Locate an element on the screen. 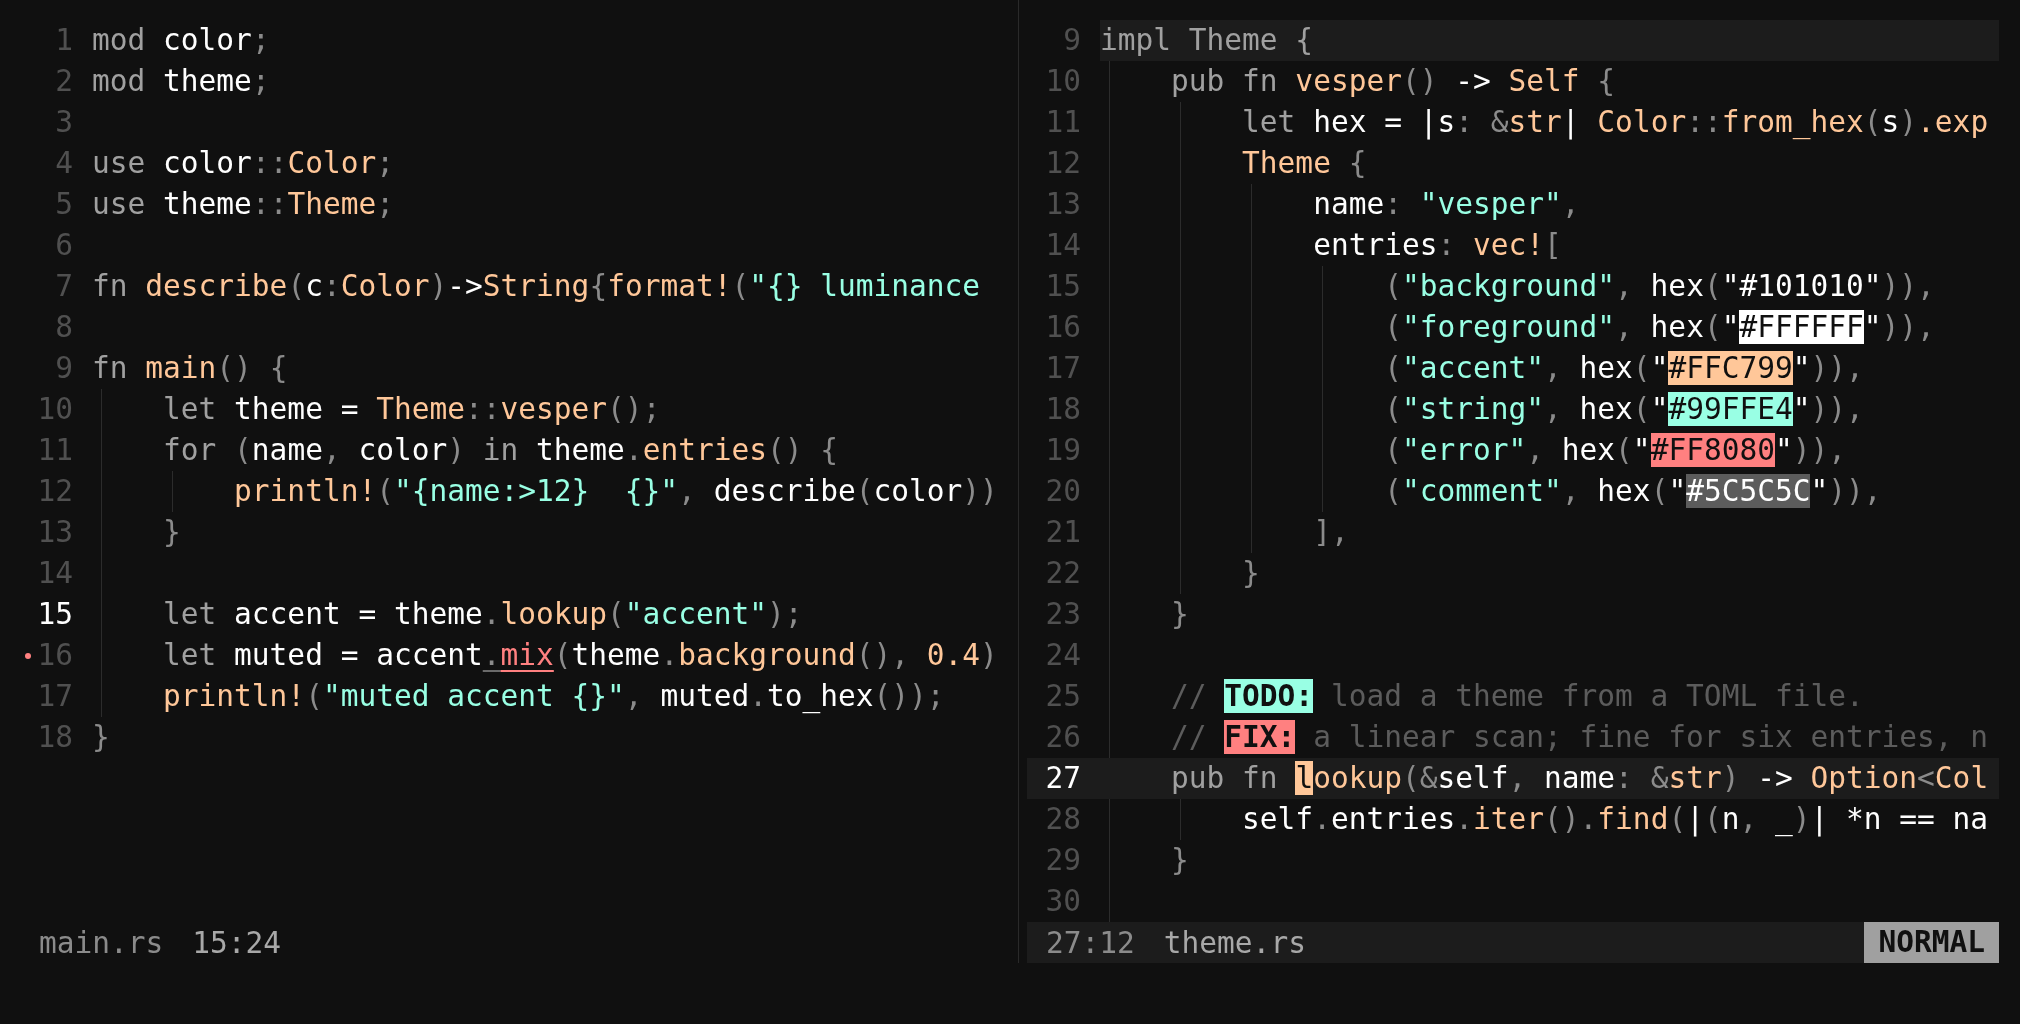 The height and width of the screenshot is (1024, 2020). status-text: 27:12 is located at coordinates (1090, 942).